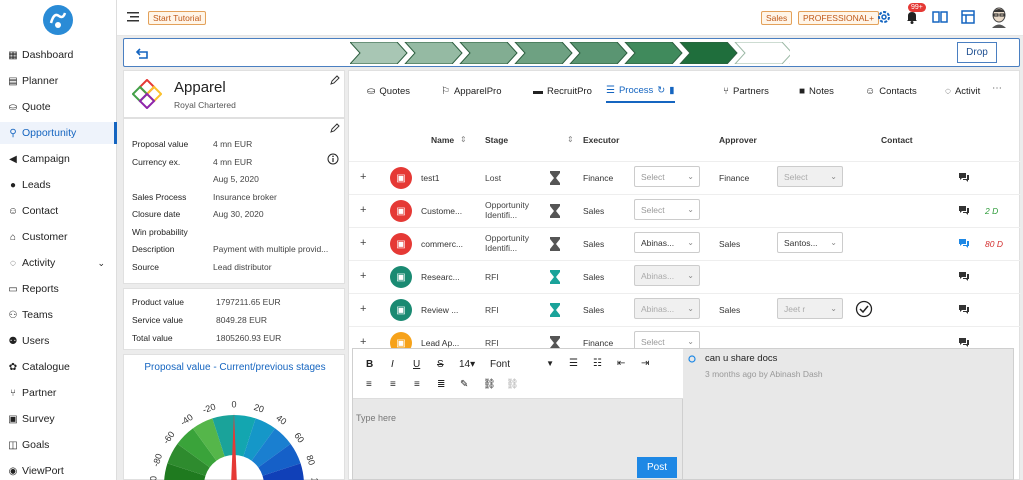  I want to click on refresh-icon: ↻, so click(661, 90).